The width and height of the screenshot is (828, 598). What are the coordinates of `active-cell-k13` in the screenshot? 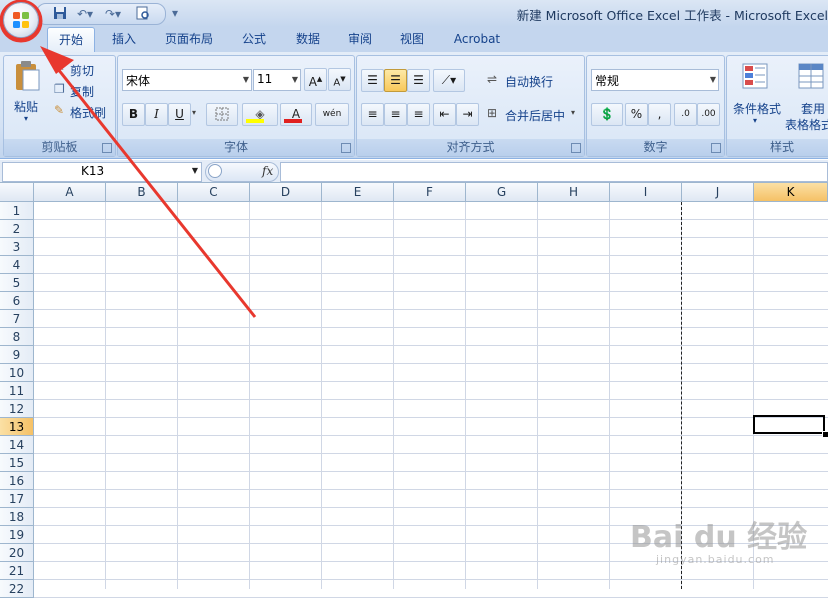 It's located at (789, 424).